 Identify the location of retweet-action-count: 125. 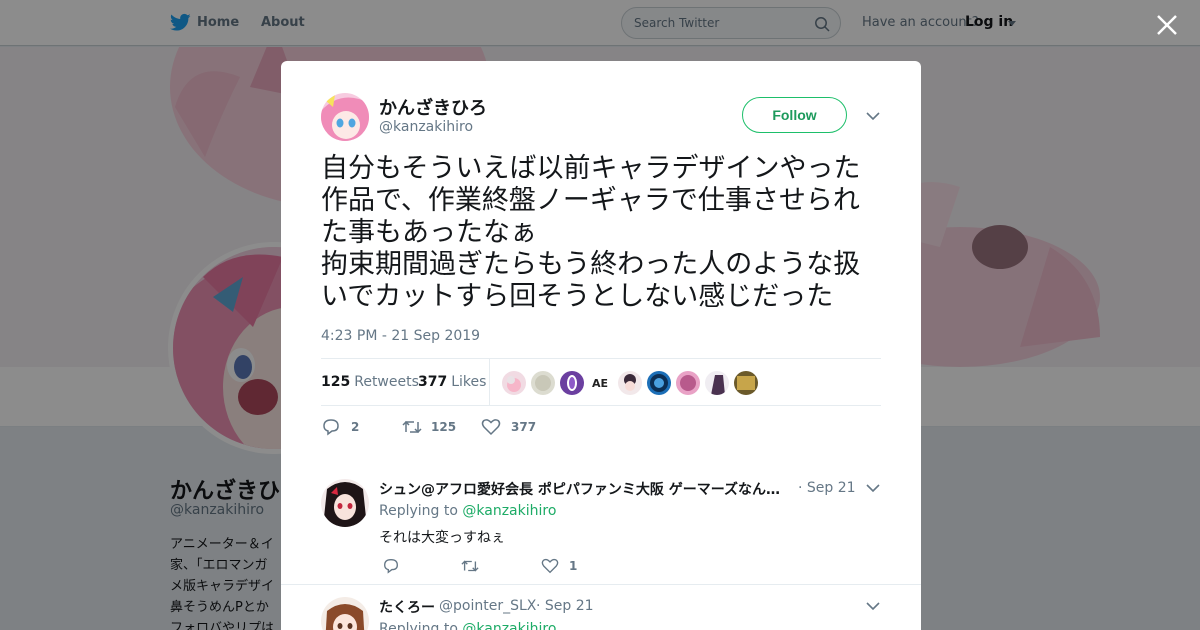
(444, 427).